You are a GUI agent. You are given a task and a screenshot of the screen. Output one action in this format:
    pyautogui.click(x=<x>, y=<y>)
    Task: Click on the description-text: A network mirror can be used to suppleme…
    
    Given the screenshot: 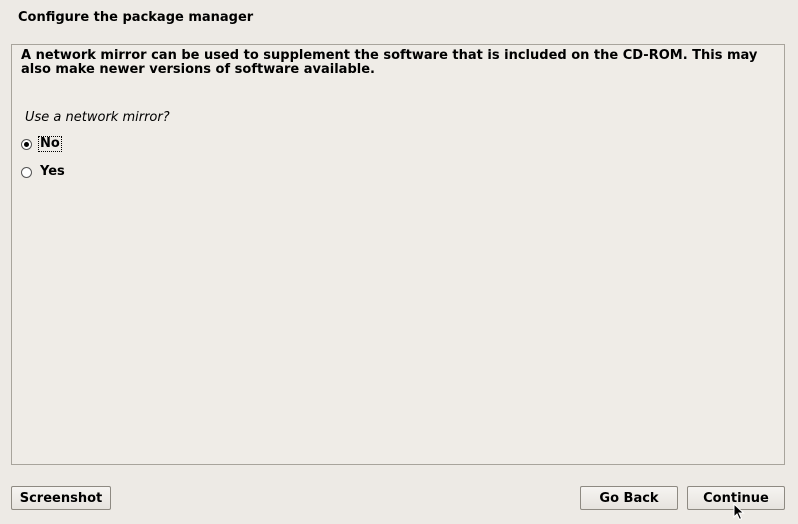 What is the action you would take?
    pyautogui.click(x=389, y=62)
    